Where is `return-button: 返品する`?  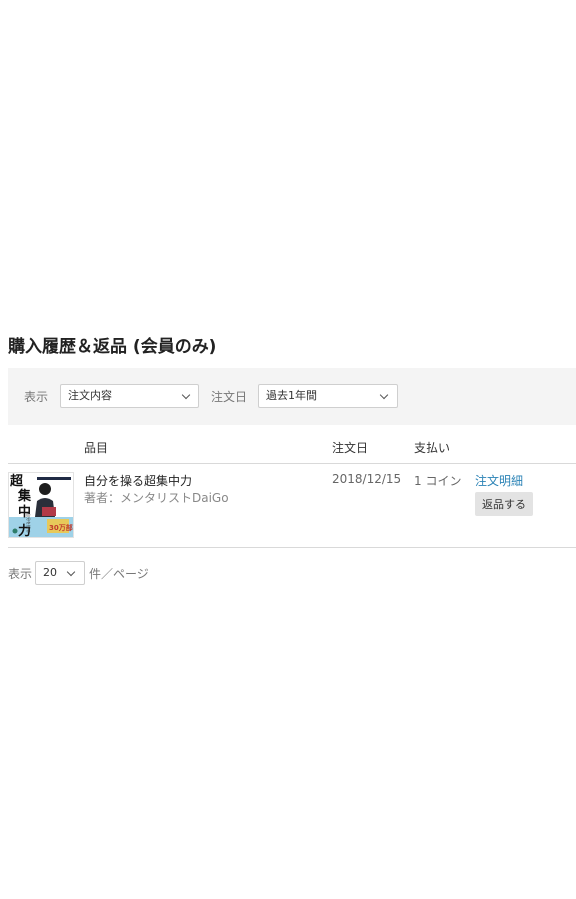 return-button: 返品する is located at coordinates (504, 504).